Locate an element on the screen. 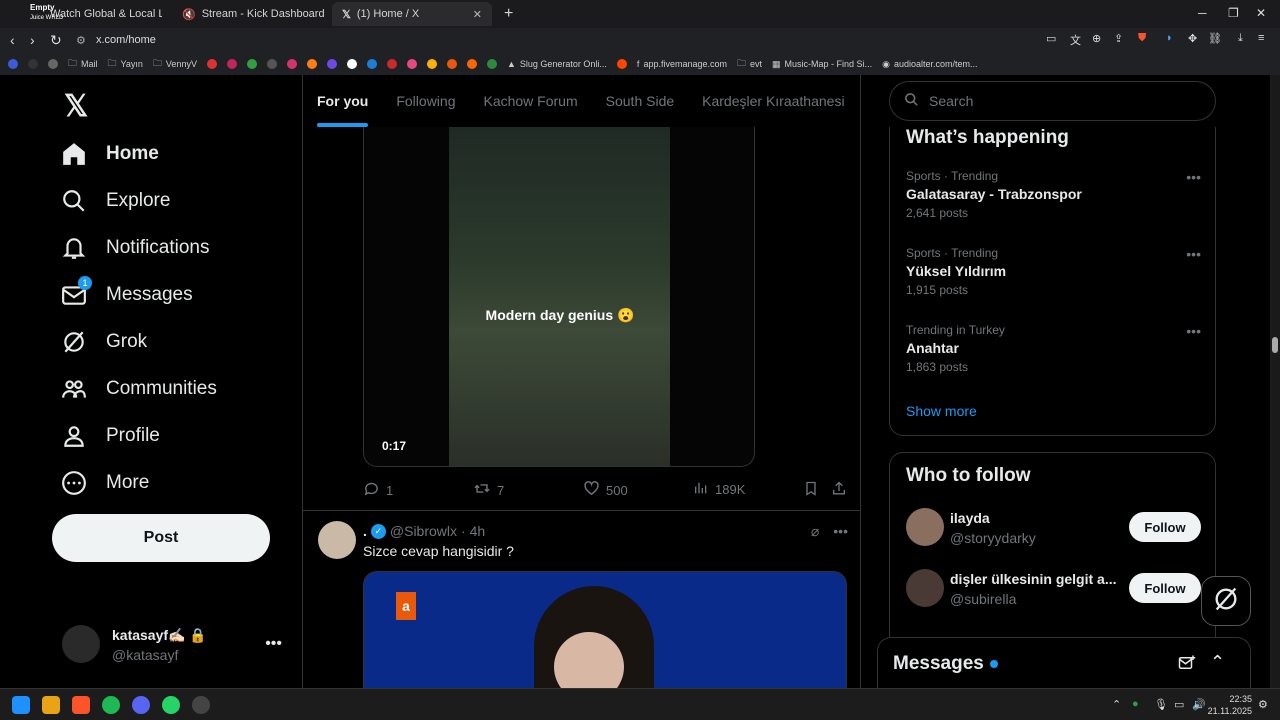  follow-suggestion: ilayda @storyydarky Follow is located at coordinates (1053, 528).